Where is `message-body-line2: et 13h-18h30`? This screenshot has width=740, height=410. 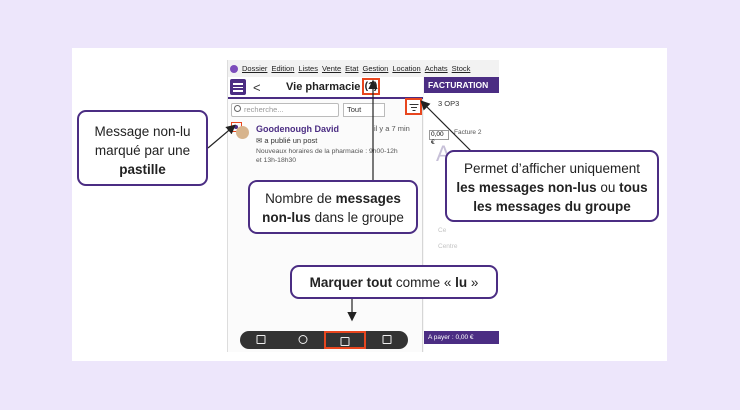 message-body-line2: et 13h-18h30 is located at coordinates (276, 160).